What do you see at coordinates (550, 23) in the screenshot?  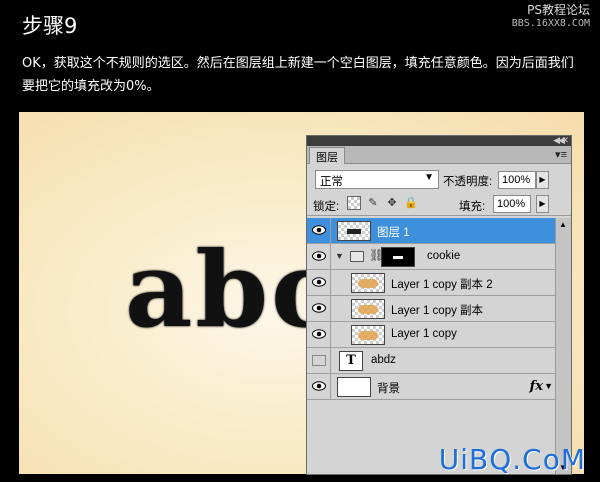 I see `site-url: BBS.16XX8.COM` at bounding box center [550, 23].